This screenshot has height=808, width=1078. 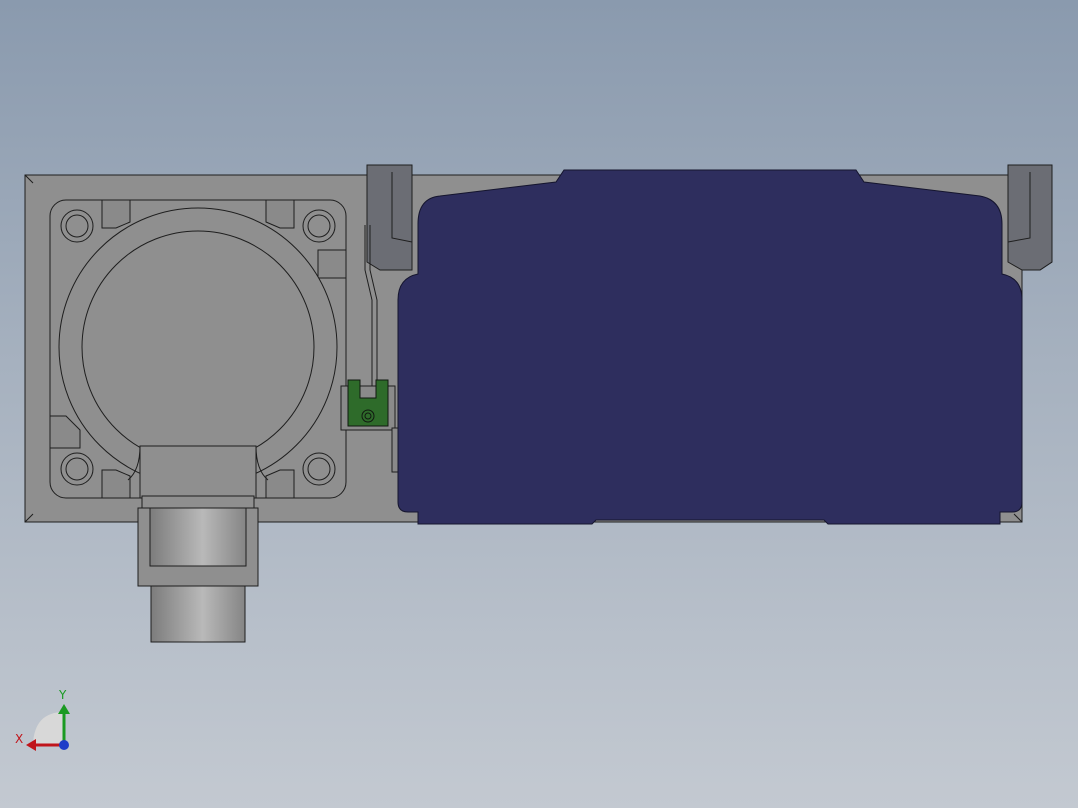 What do you see at coordinates (64, 745) in the screenshot?
I see `z-axis-dot` at bounding box center [64, 745].